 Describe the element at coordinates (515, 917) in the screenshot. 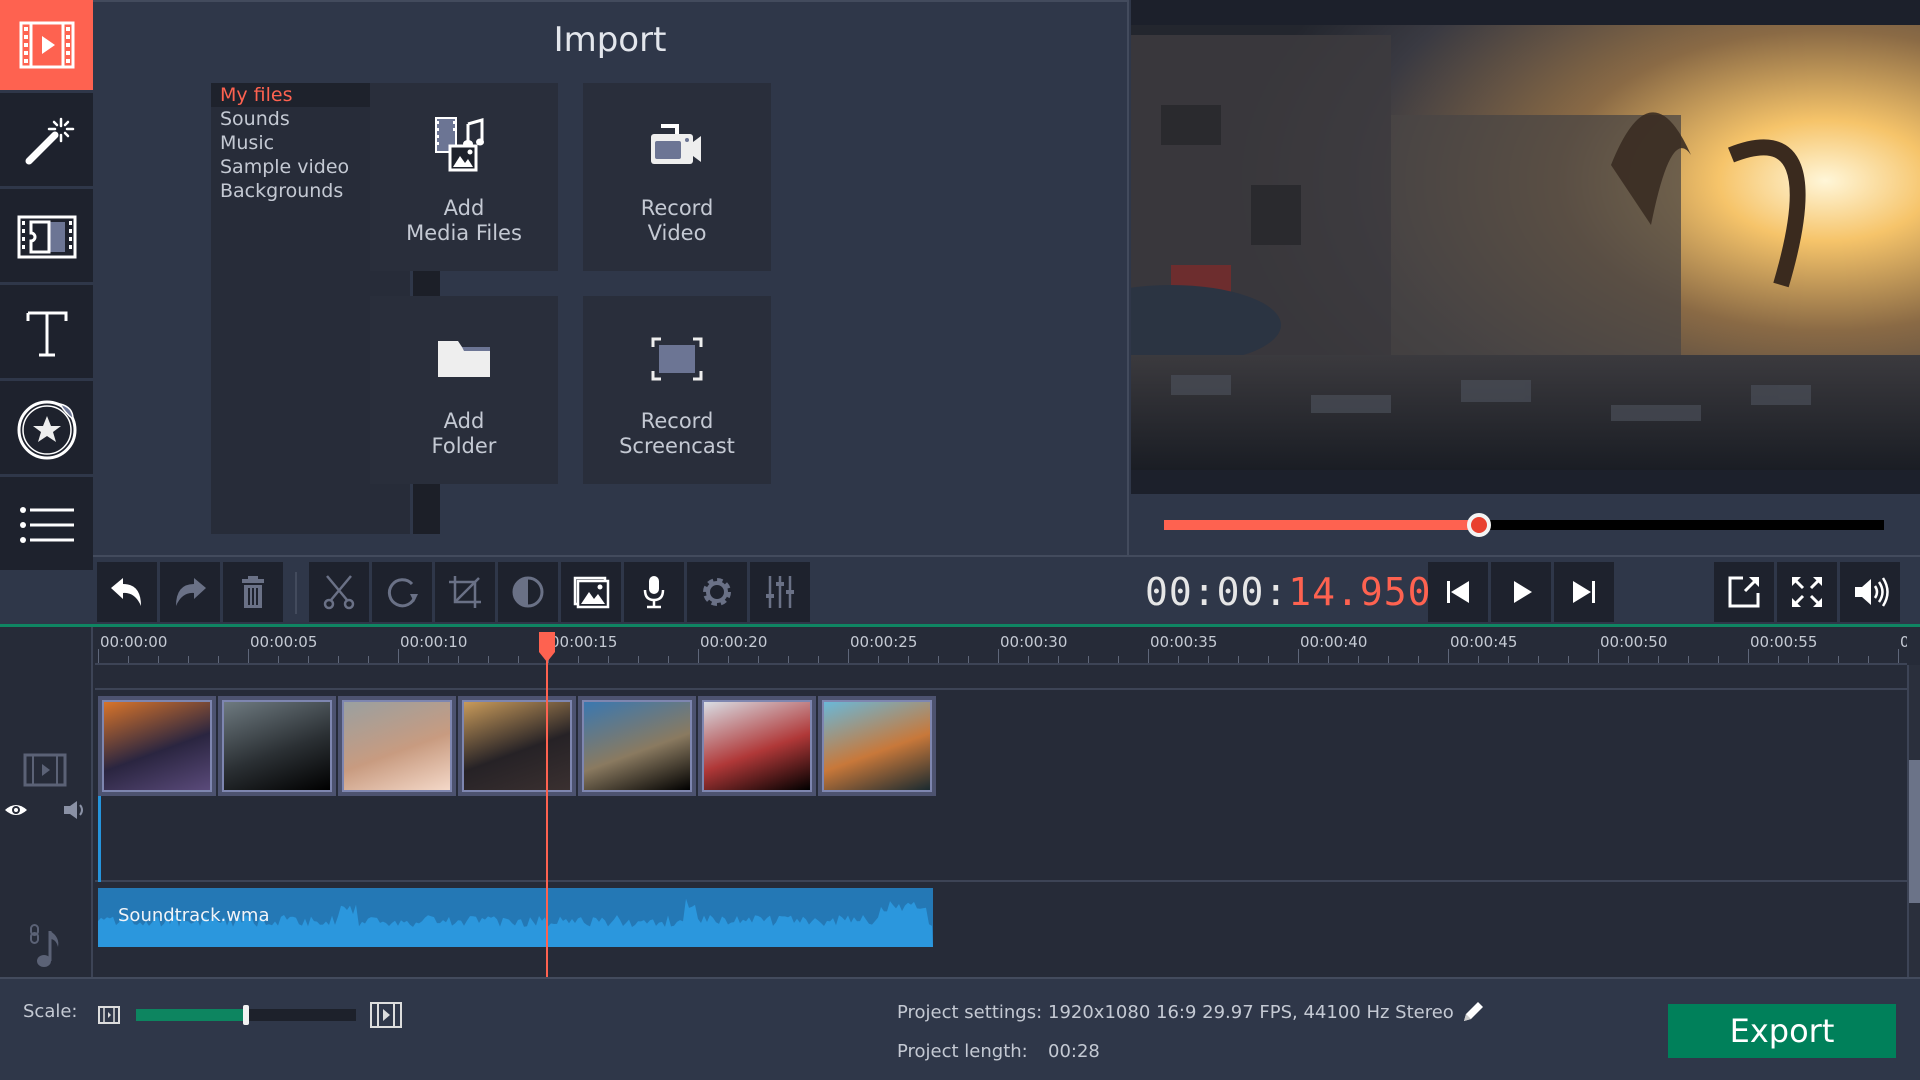

I see `audio-clip: Soundtrack.wma` at that location.